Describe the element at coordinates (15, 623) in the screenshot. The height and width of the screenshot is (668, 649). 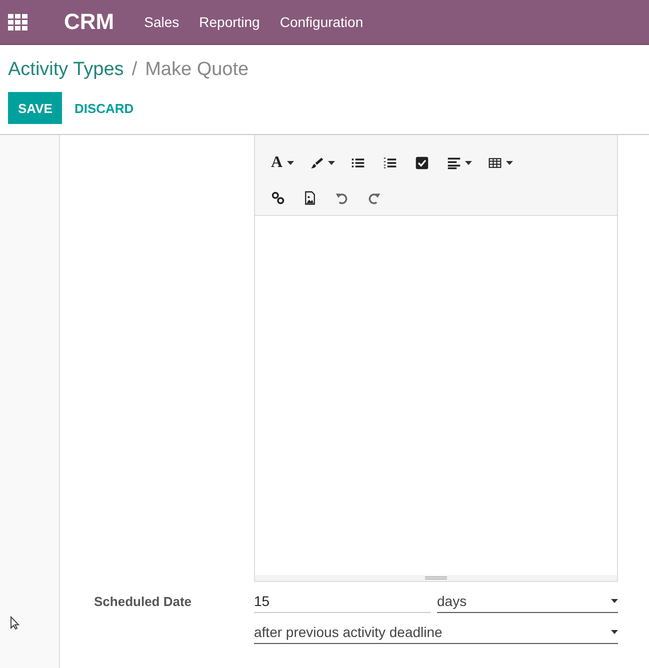
I see `mouse-pointer-icon` at that location.